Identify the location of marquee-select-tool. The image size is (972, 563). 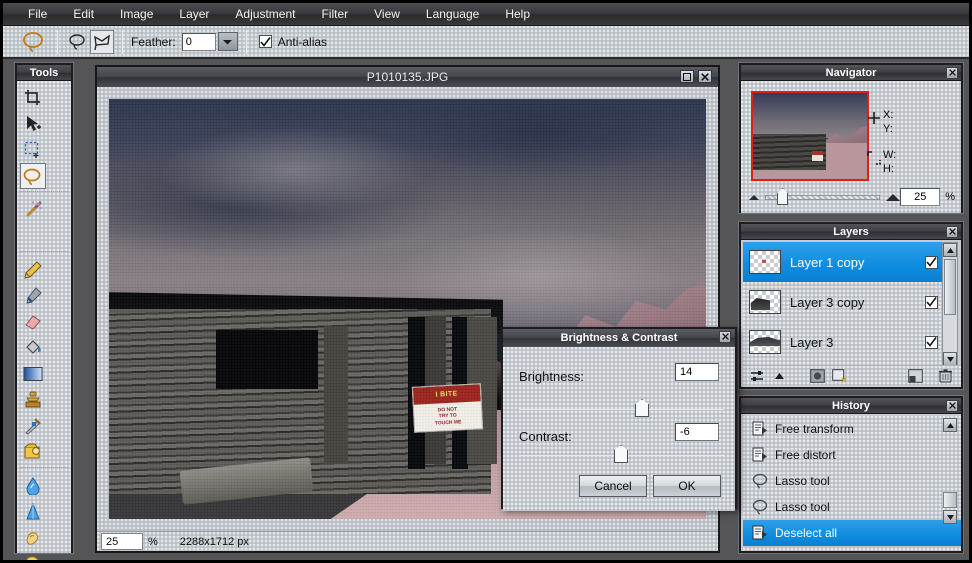
(33, 150).